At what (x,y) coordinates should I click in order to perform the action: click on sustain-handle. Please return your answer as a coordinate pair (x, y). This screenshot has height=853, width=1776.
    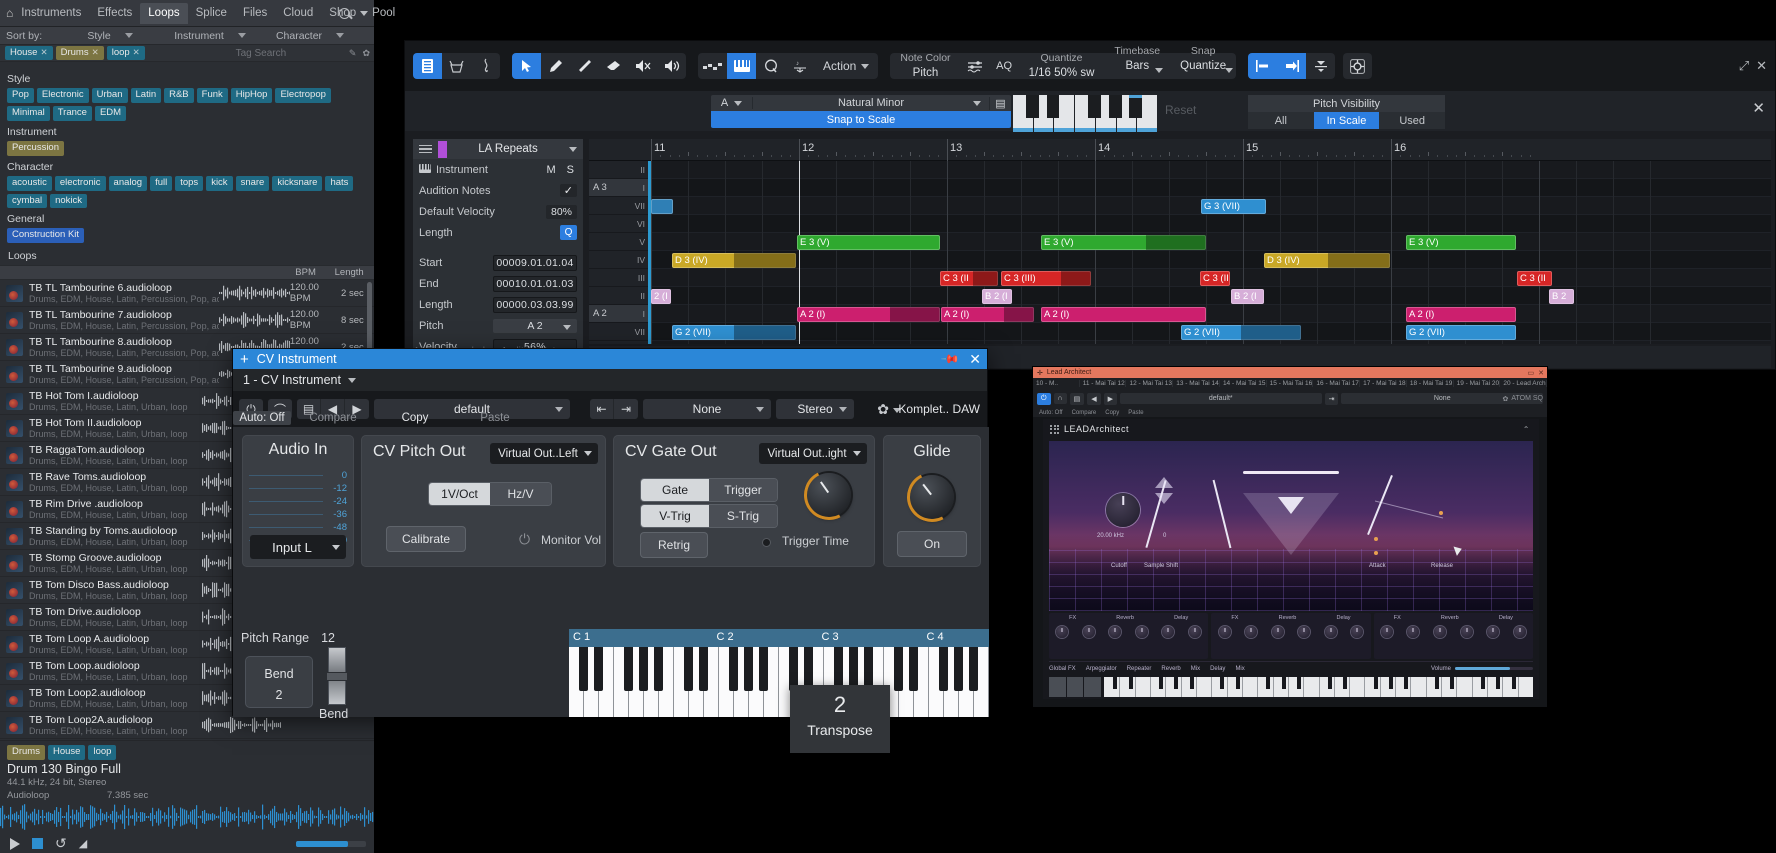
    Looking at the image, I should click on (1441, 513).